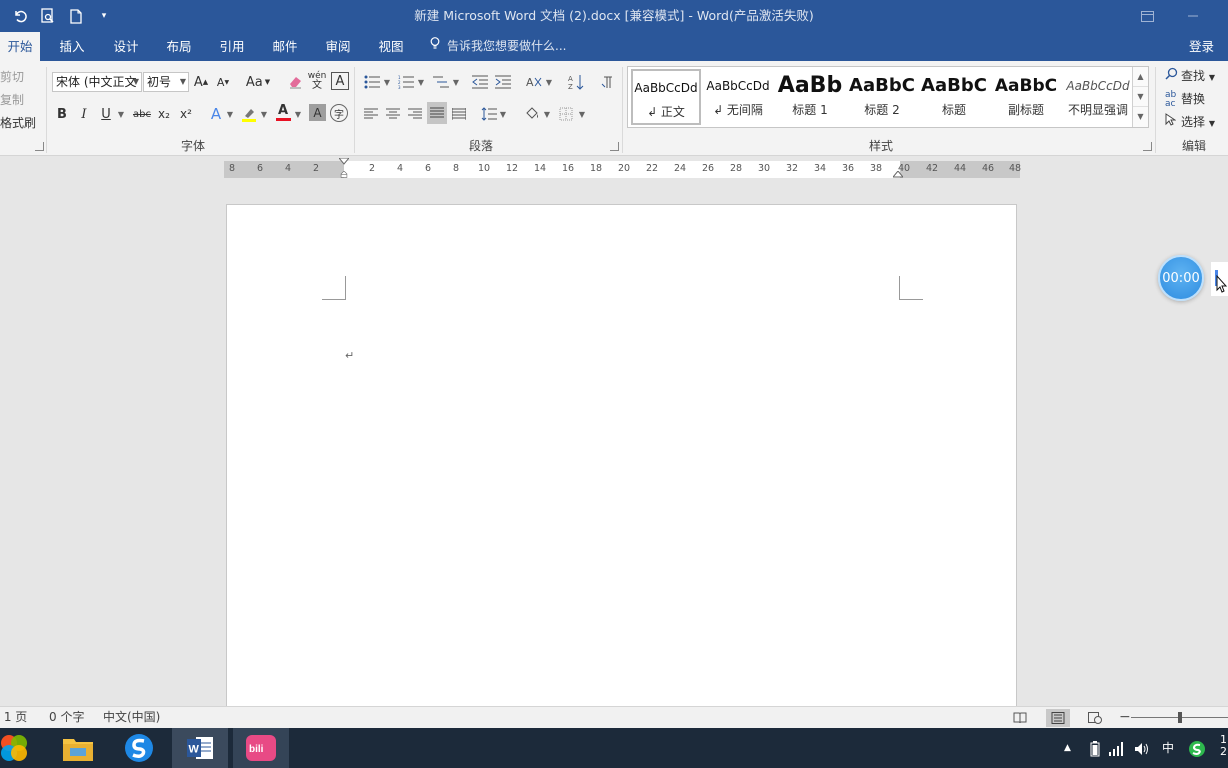  Describe the element at coordinates (186, 114) in the screenshot. I see `superscript-button: x²` at that location.